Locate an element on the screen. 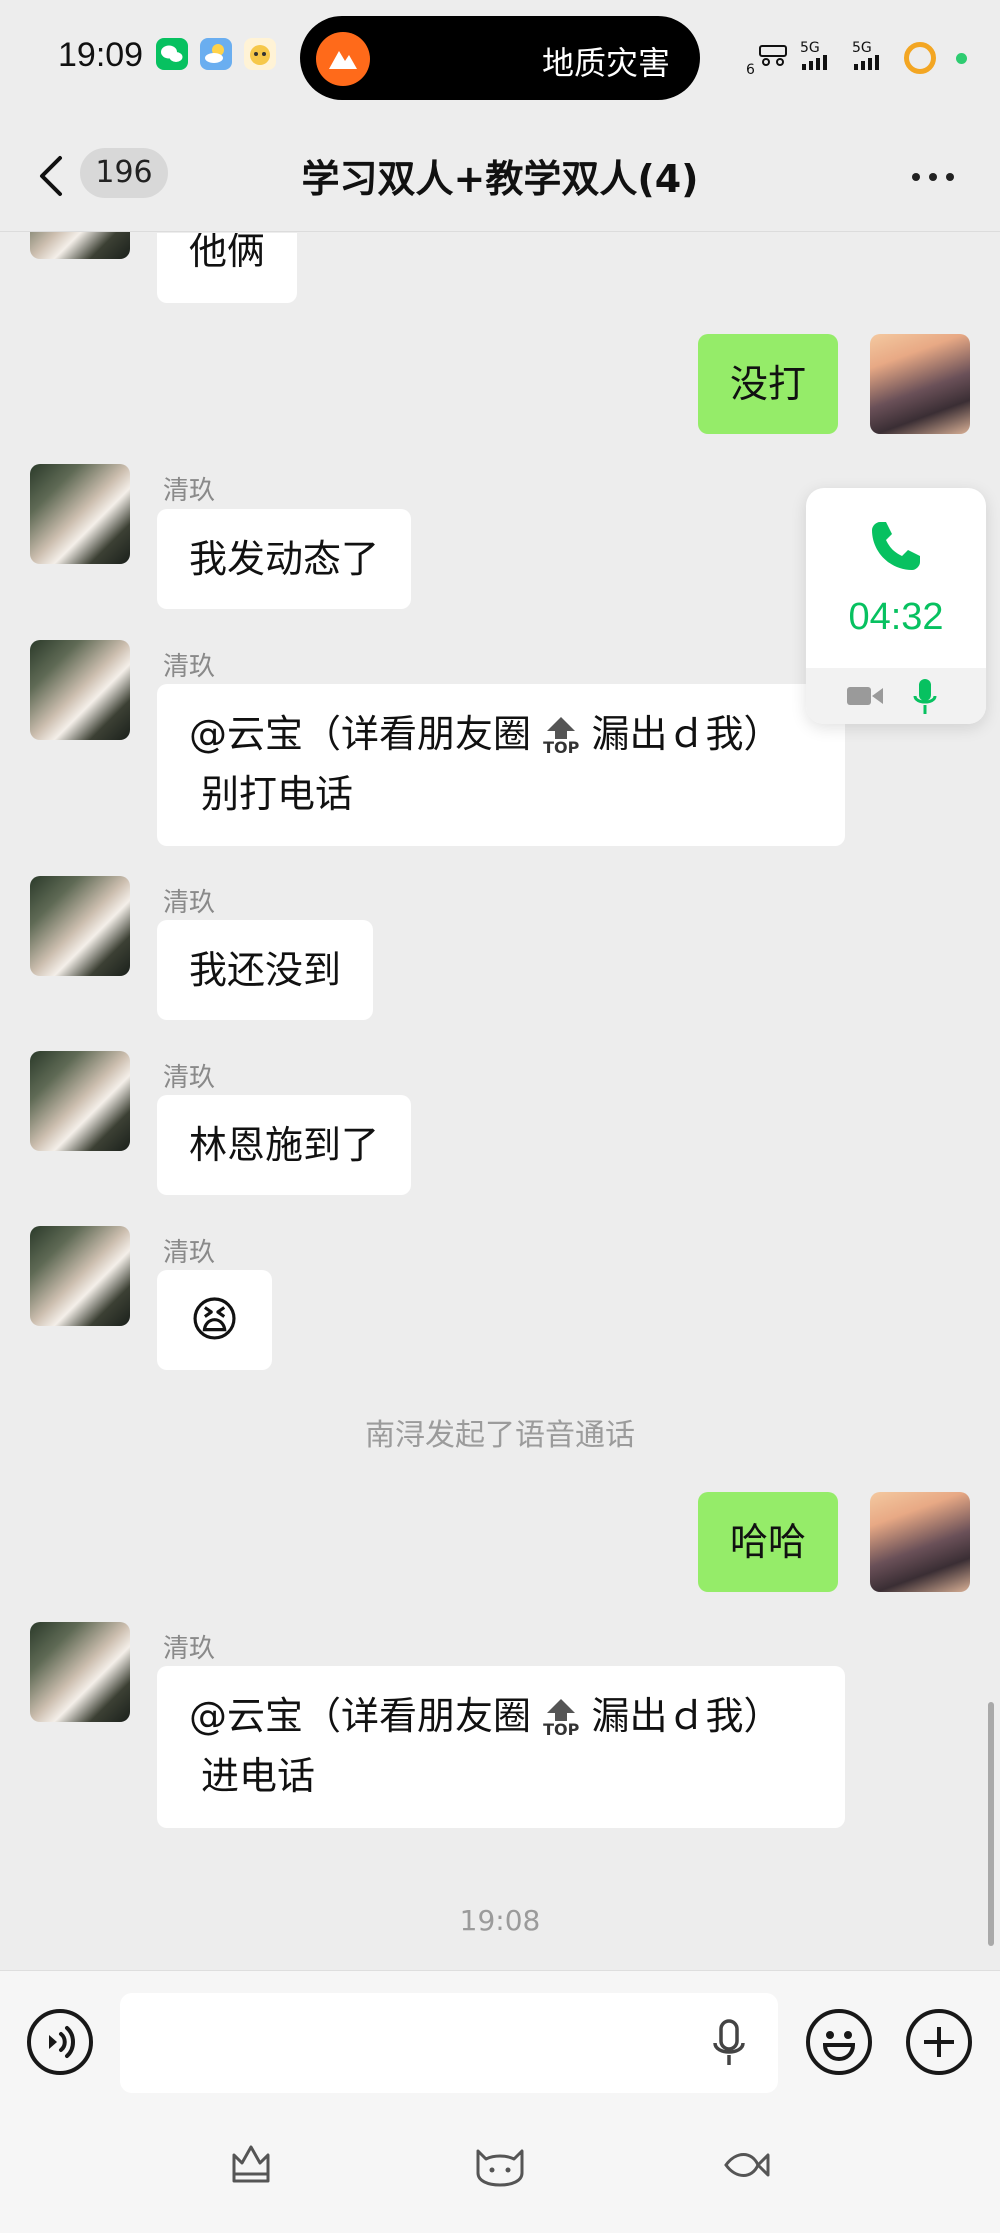 Image resolution: width=1000 pixels, height=2233 pixels. message-bubble: @云宝（详看朋友圈 TOP 漏出ｄ我） 进电话 is located at coordinates (501, 1747).